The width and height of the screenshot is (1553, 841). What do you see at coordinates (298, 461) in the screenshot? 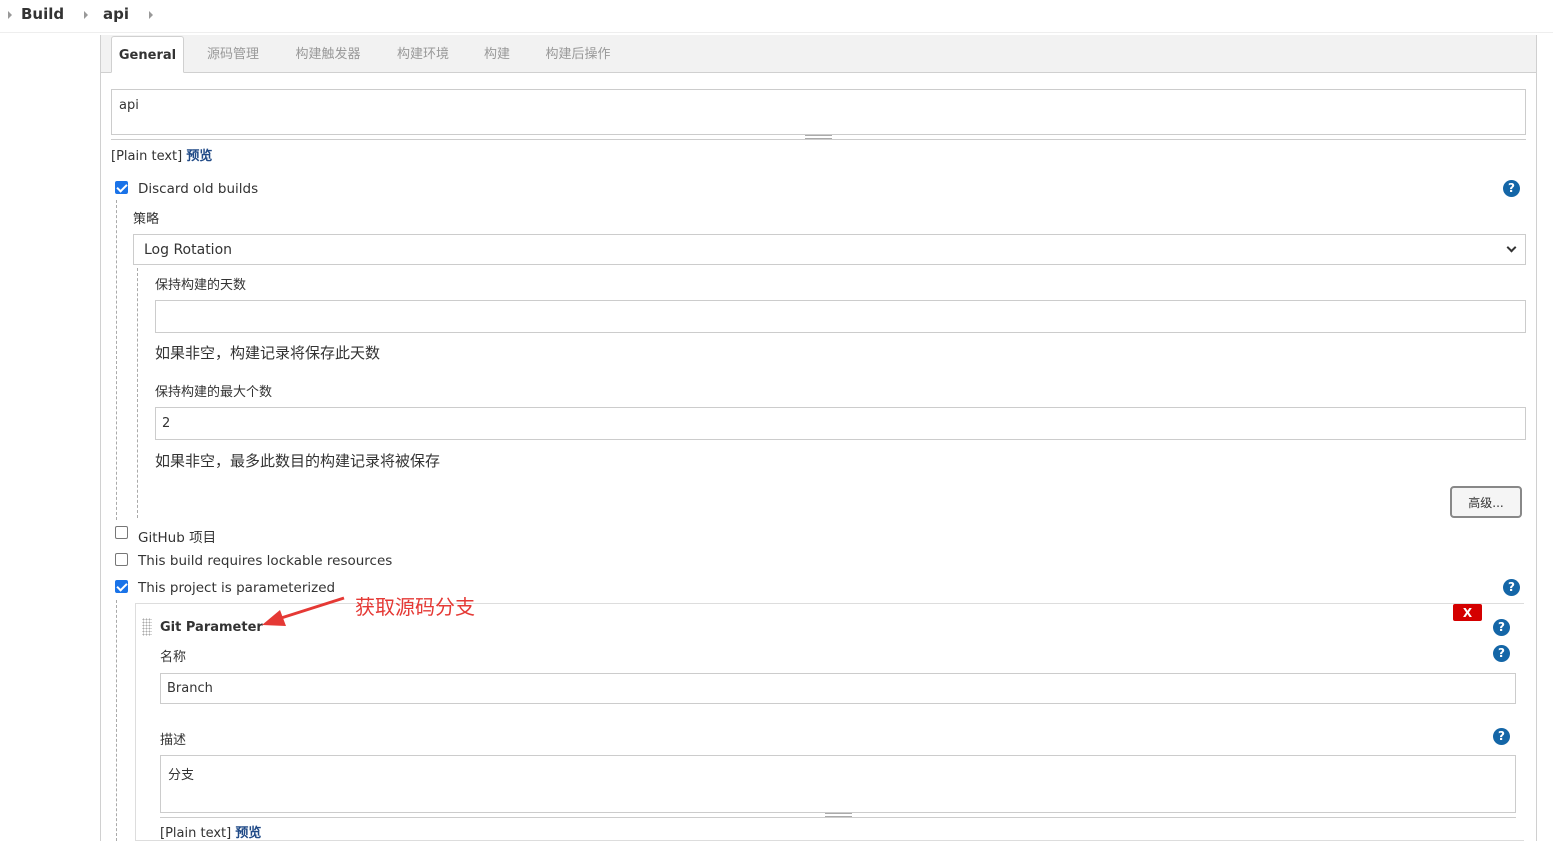
I see `max-builds-help: 如果非空，最多此数目的构建记录将被保存` at bounding box center [298, 461].